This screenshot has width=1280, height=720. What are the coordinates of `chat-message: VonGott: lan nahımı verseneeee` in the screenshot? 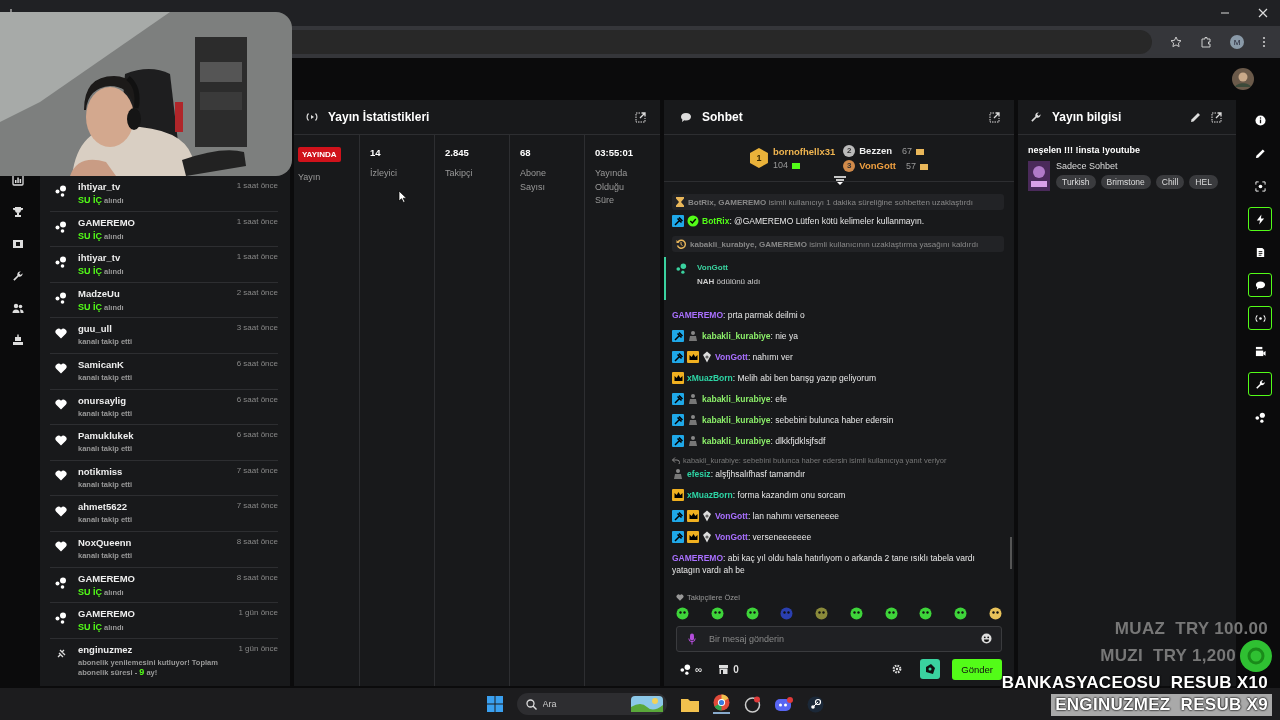 It's located at (777, 516).